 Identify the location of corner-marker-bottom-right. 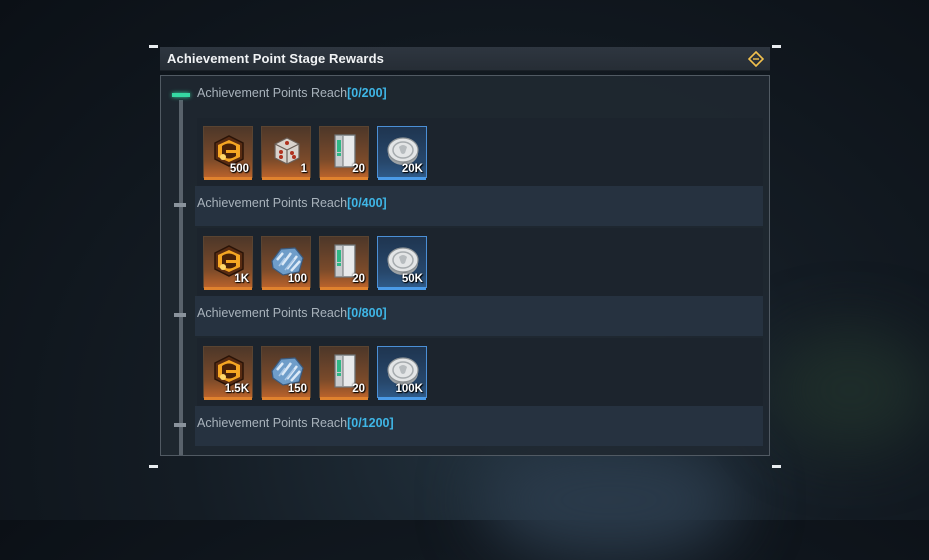
(776, 466).